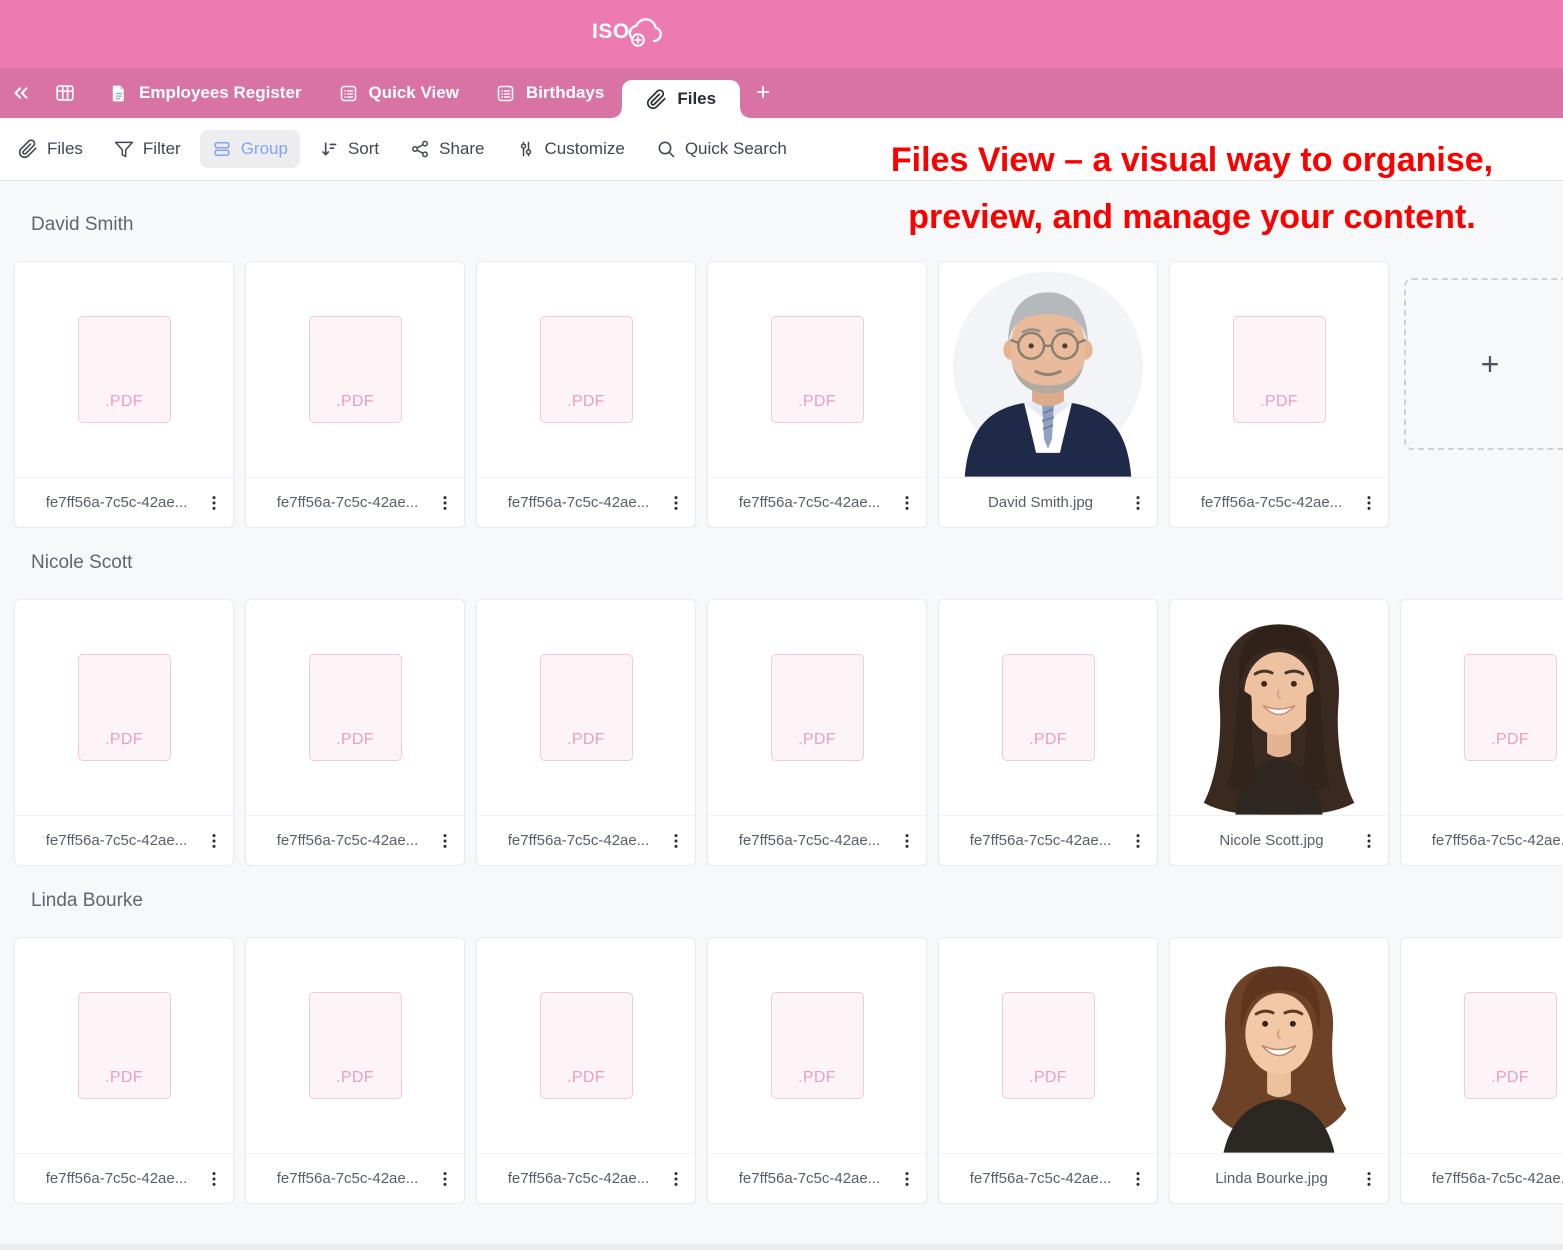 Image resolution: width=1563 pixels, height=1250 pixels. I want to click on share-icon, so click(420, 149).